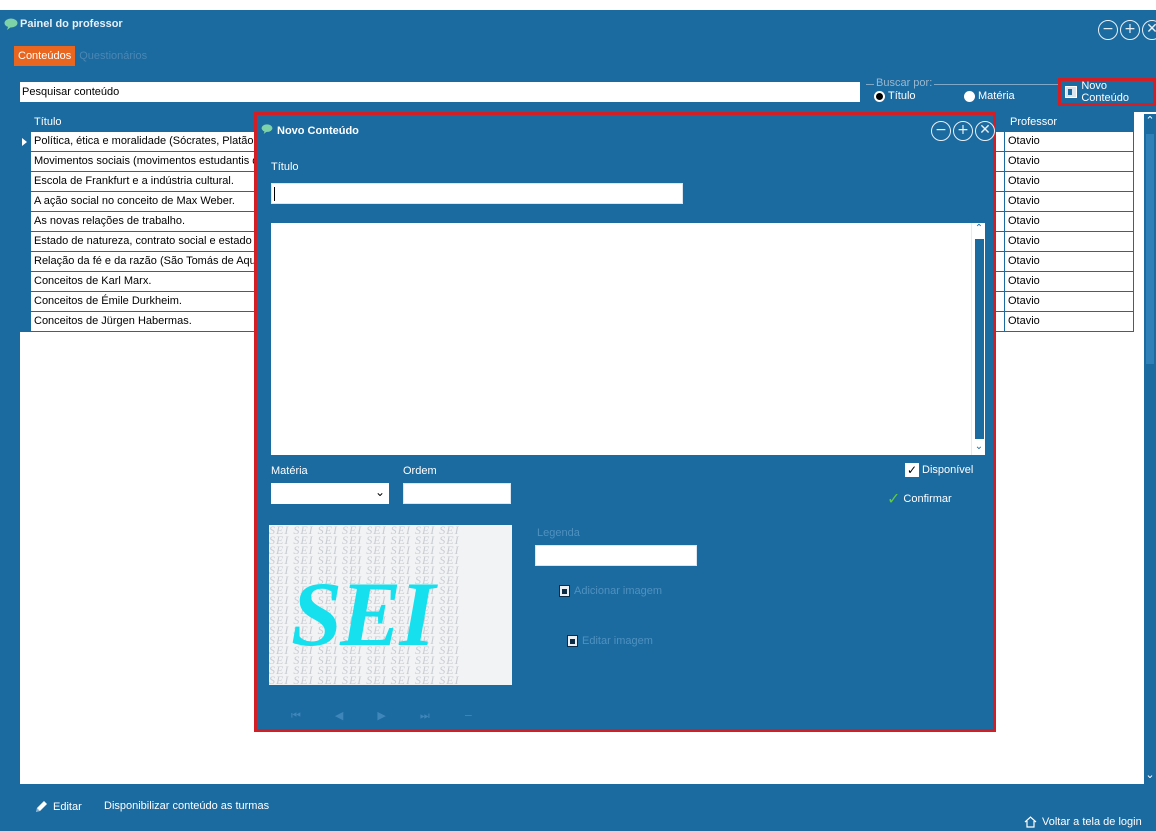 The height and width of the screenshot is (831, 1156). I want to click on first-icon: ⏮, so click(296, 716).